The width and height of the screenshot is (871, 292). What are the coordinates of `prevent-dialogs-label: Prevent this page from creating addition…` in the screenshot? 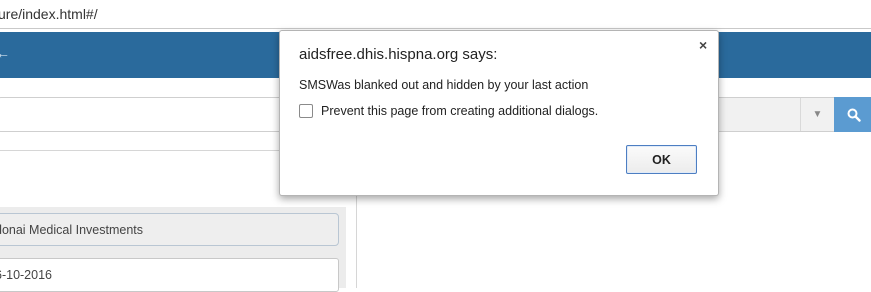 It's located at (459, 111).